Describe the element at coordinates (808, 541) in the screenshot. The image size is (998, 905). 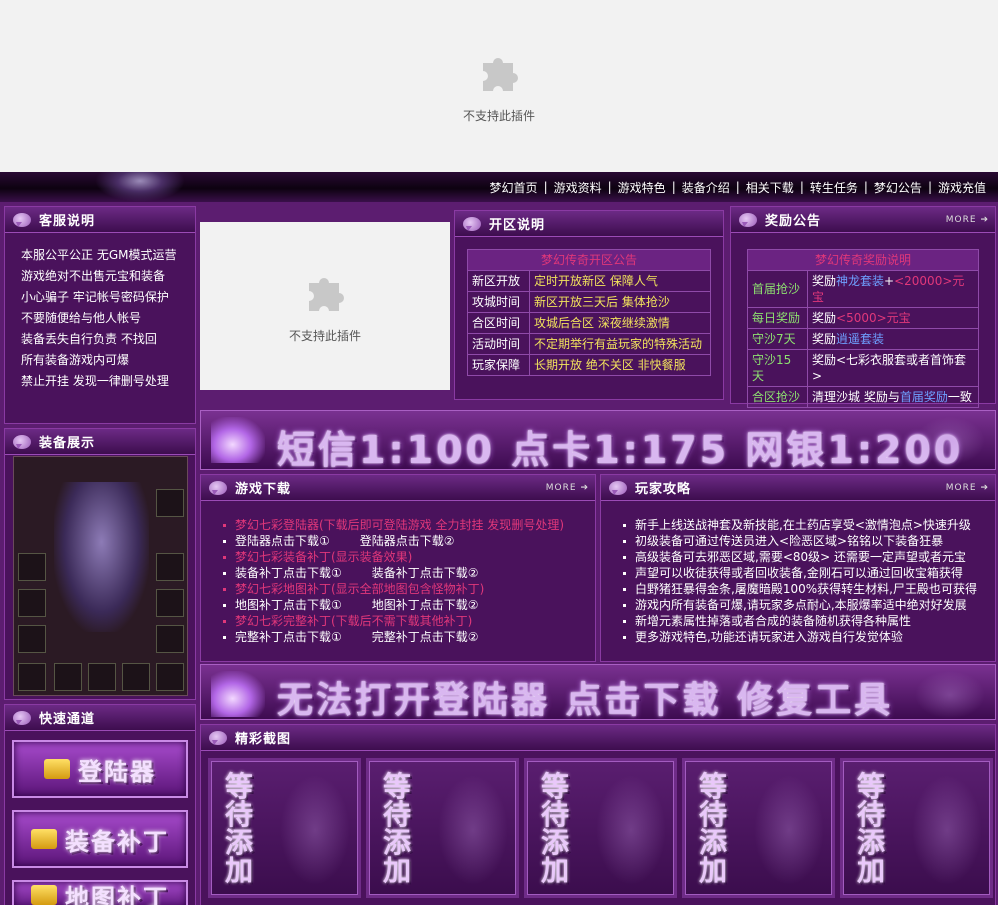
I see `list-item: 初级装备可通过传送员进入<险恶区域>铭铭以下装备狂暴` at that location.